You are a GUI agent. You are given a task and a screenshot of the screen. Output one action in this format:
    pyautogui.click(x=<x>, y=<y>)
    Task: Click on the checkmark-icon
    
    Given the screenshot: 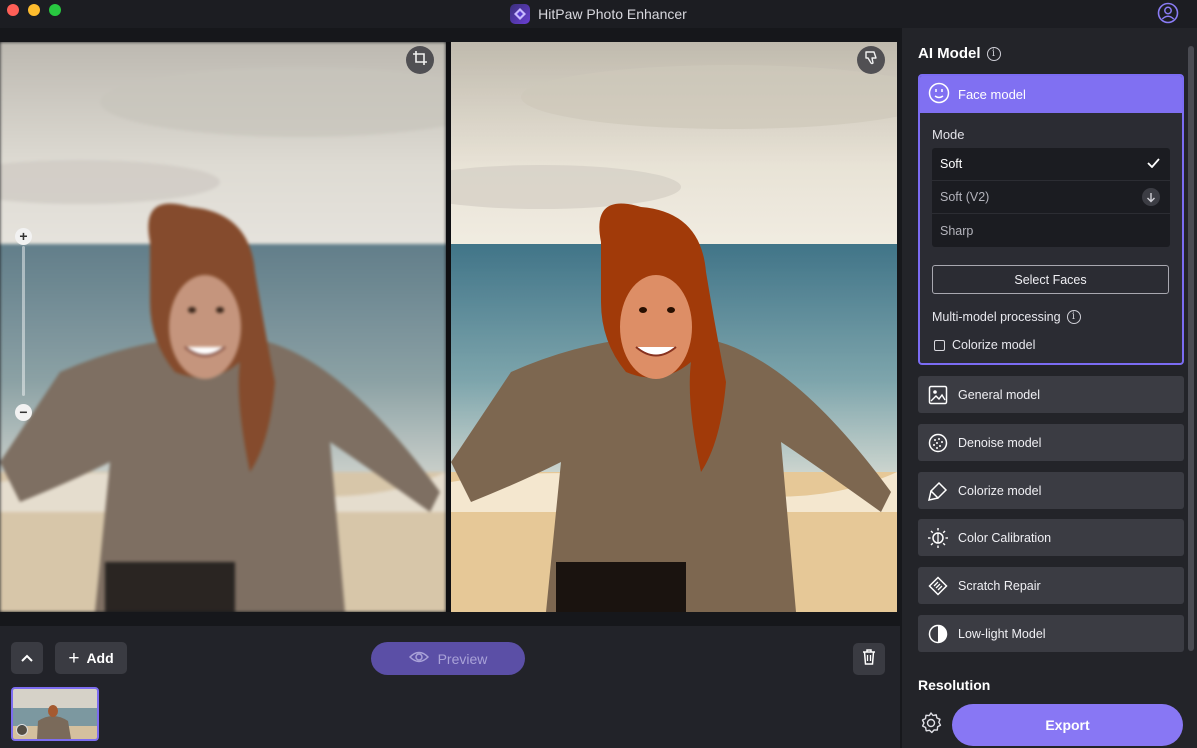 What is the action you would take?
    pyautogui.click(x=1153, y=164)
    